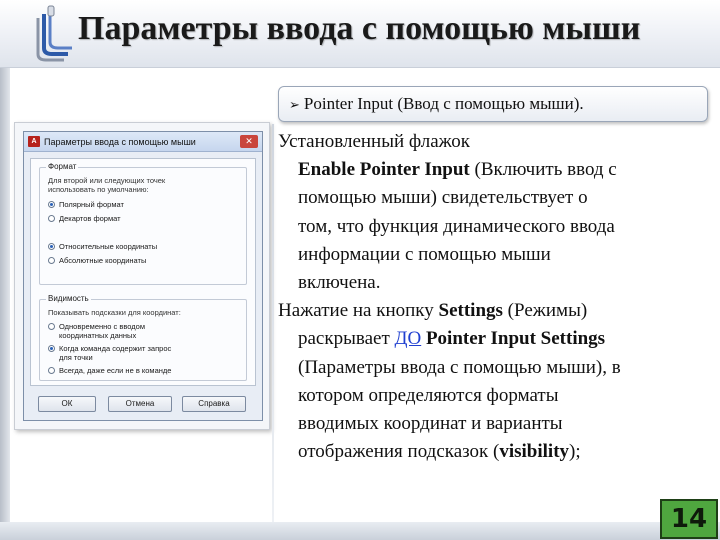 This screenshot has height=540, width=720. What do you see at coordinates (54, 33) in the screenshot?
I see `binder-clip-logo-icon` at bounding box center [54, 33].